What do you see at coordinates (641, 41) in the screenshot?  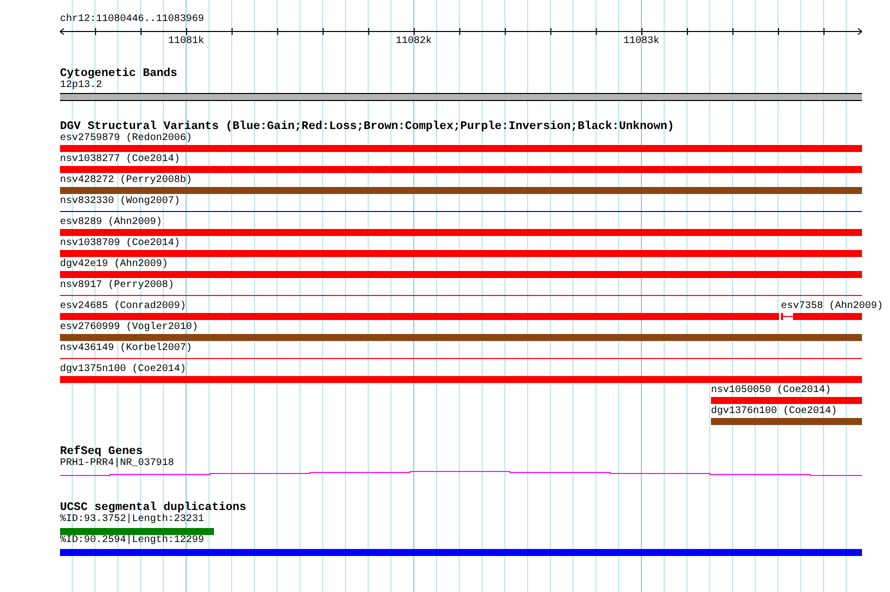 I see `tick-label: 11083k` at bounding box center [641, 41].